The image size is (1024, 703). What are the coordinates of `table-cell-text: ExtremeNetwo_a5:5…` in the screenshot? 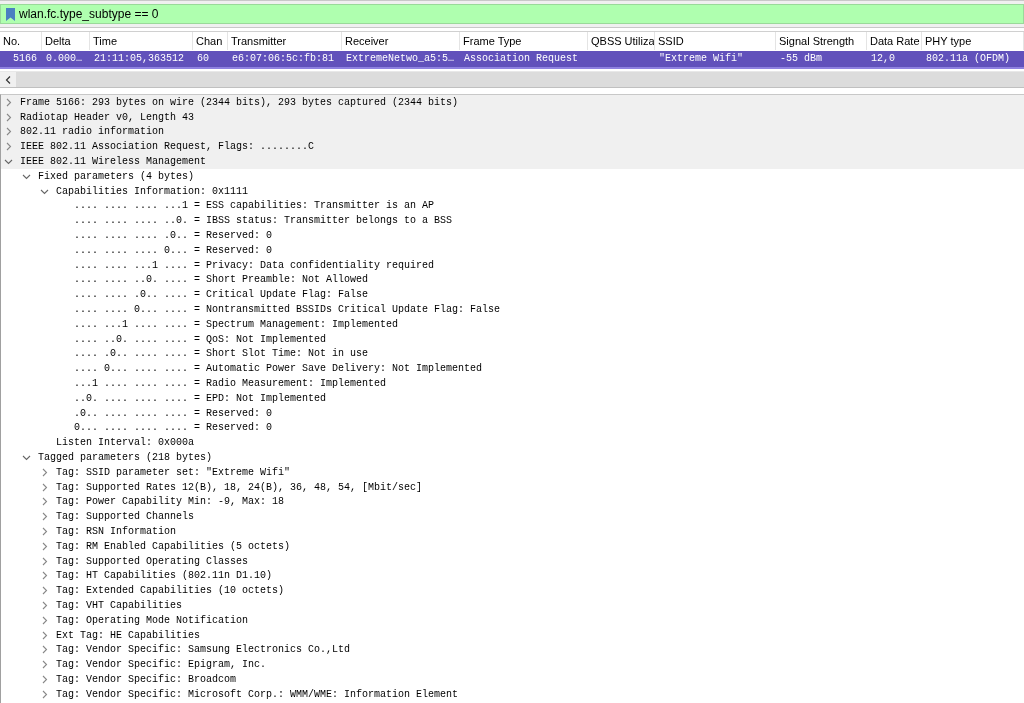 It's located at (400, 59).